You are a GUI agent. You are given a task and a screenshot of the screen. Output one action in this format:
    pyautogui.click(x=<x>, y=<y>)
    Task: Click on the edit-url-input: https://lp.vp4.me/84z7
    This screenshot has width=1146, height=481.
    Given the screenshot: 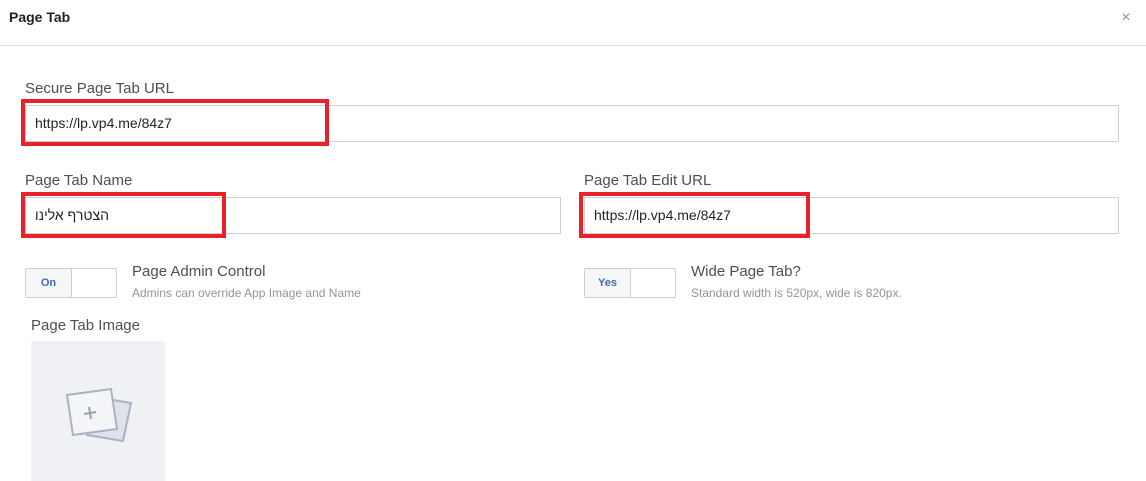 What is the action you would take?
    pyautogui.click(x=851, y=215)
    